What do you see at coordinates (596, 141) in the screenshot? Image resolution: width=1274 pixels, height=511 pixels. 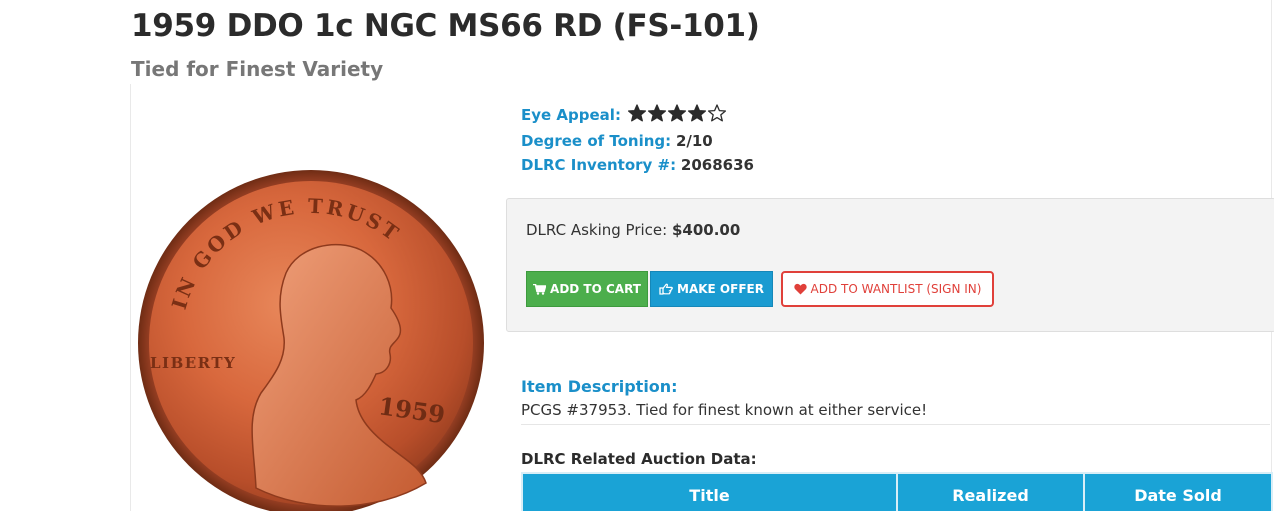 I see `toning-label: Degree of Toning:` at bounding box center [596, 141].